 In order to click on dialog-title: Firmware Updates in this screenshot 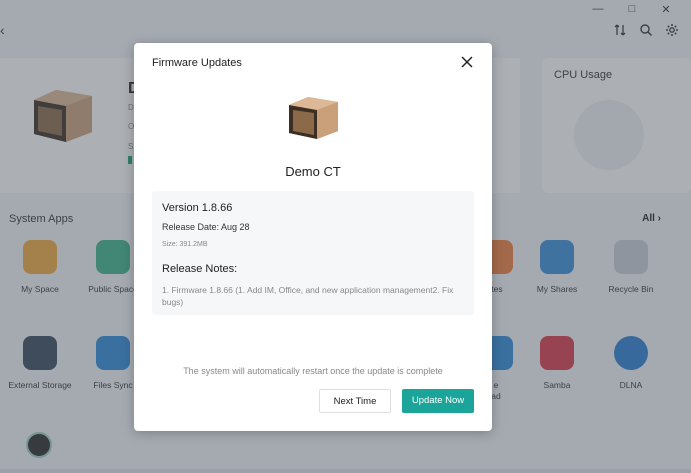, I will do `click(197, 63)`.